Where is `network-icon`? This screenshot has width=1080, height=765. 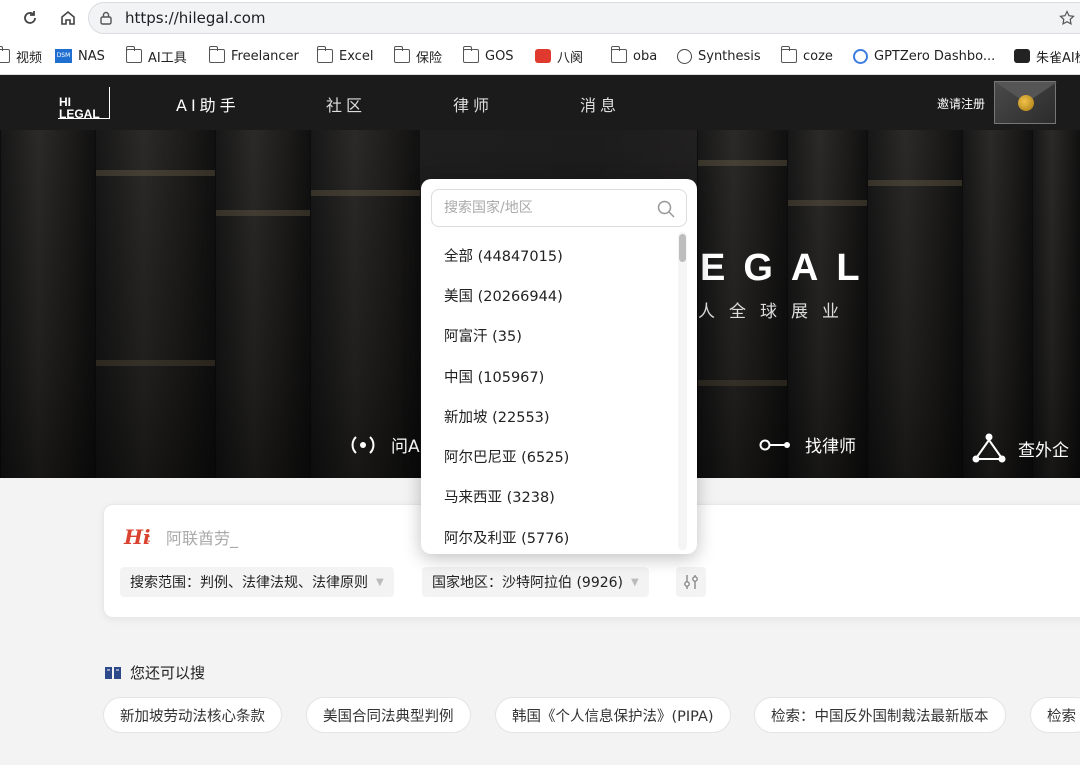 network-icon is located at coordinates (989, 448).